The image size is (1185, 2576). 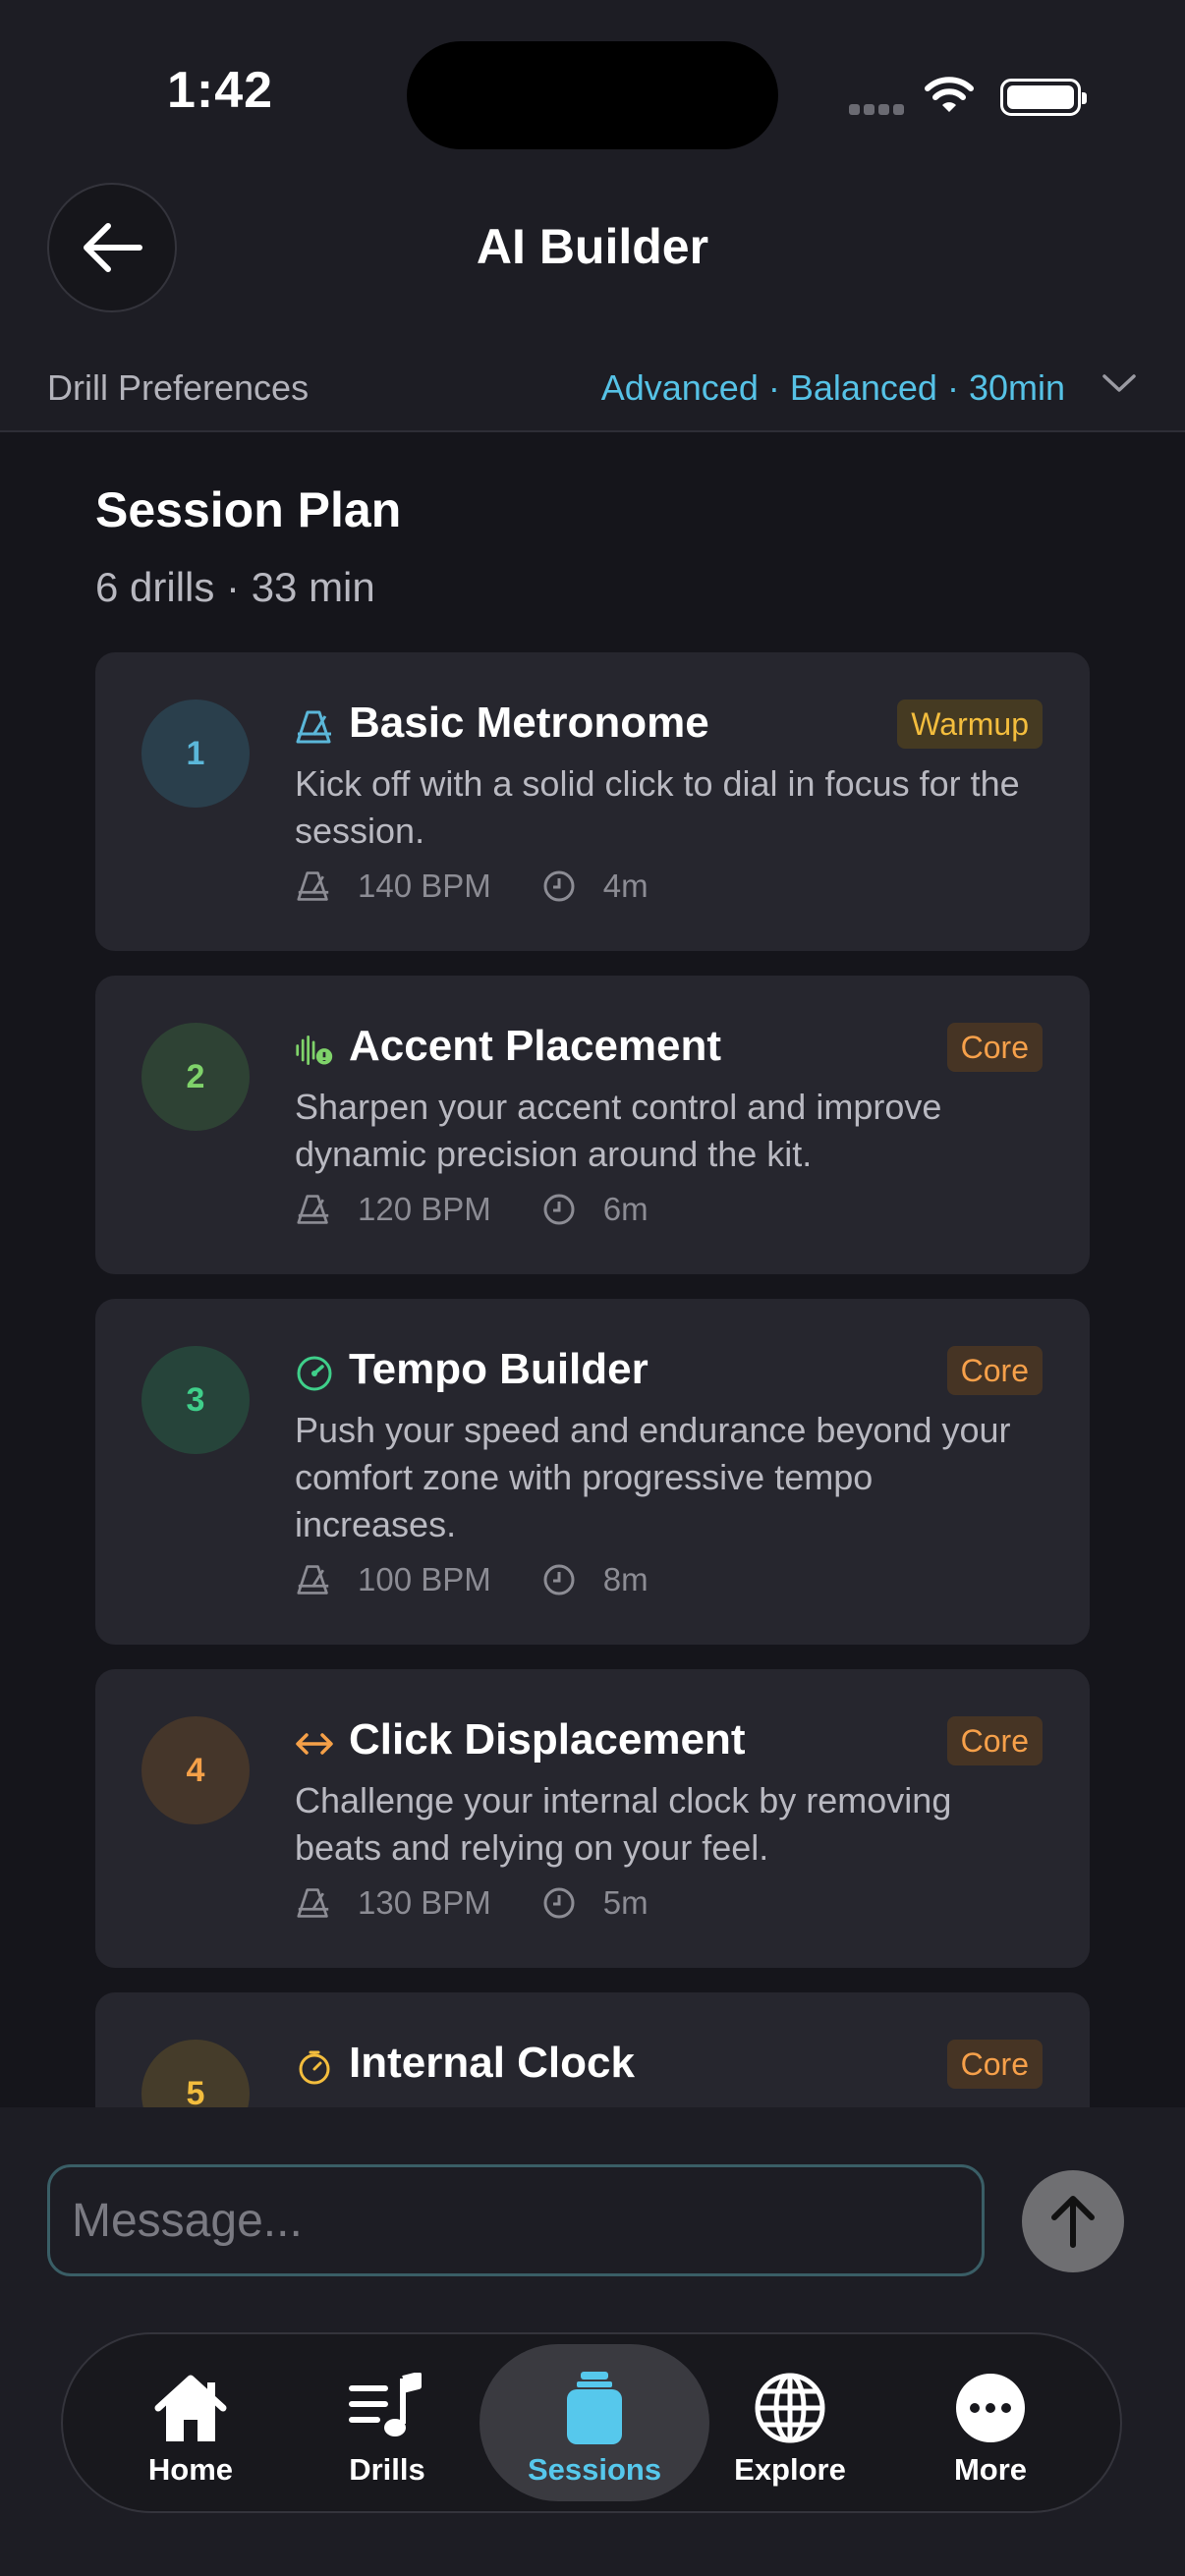 I want to click on drill-title: Basic Metronome, so click(x=529, y=723).